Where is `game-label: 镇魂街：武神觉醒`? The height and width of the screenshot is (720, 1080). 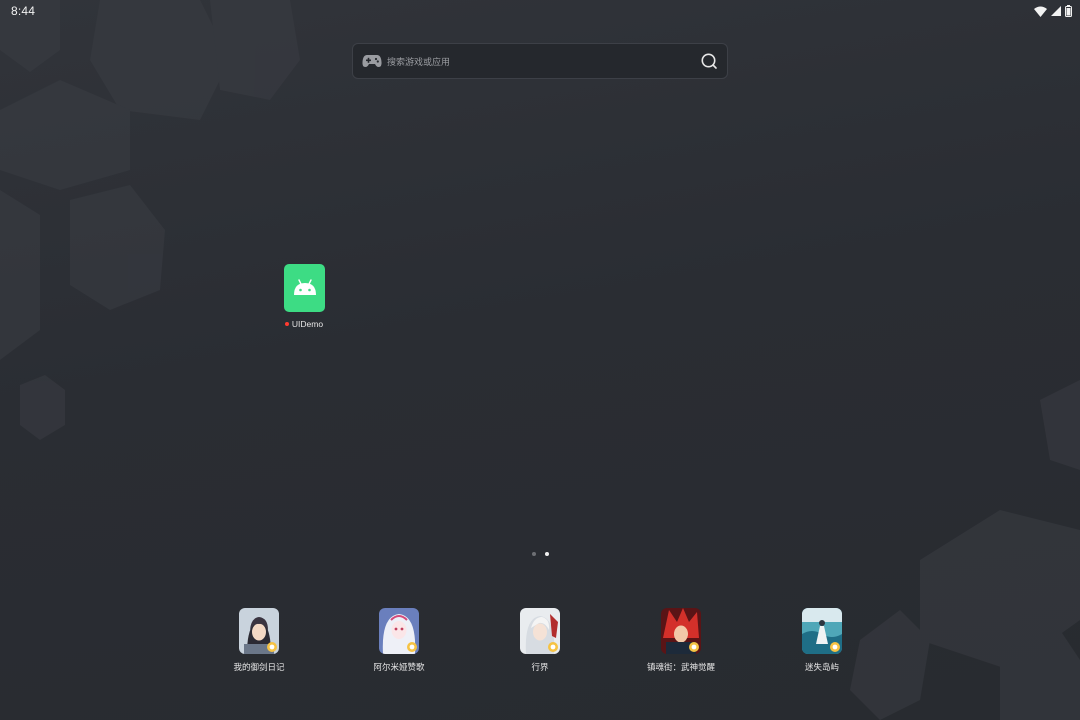 game-label: 镇魂街：武神觉醒 is located at coordinates (680, 667).